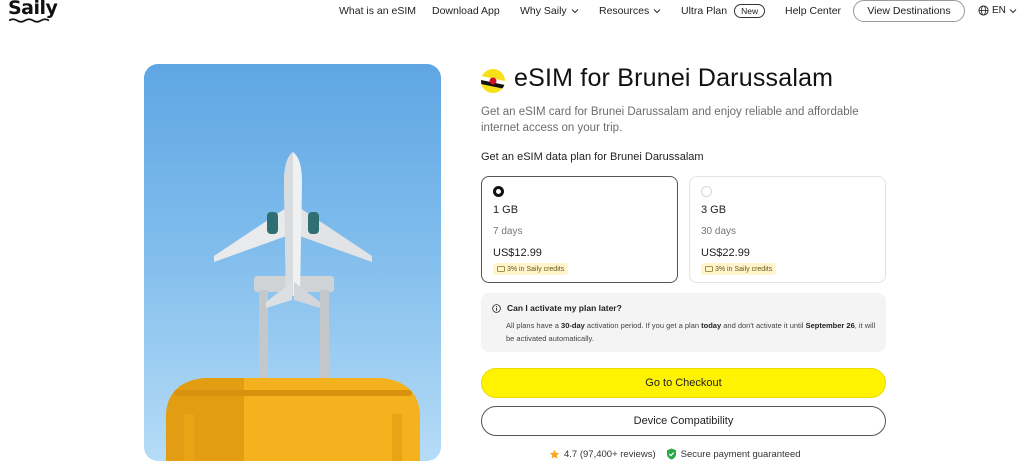 The width and height of the screenshot is (1024, 468). I want to click on info-question: Can I activate my plan later?, so click(564, 308).